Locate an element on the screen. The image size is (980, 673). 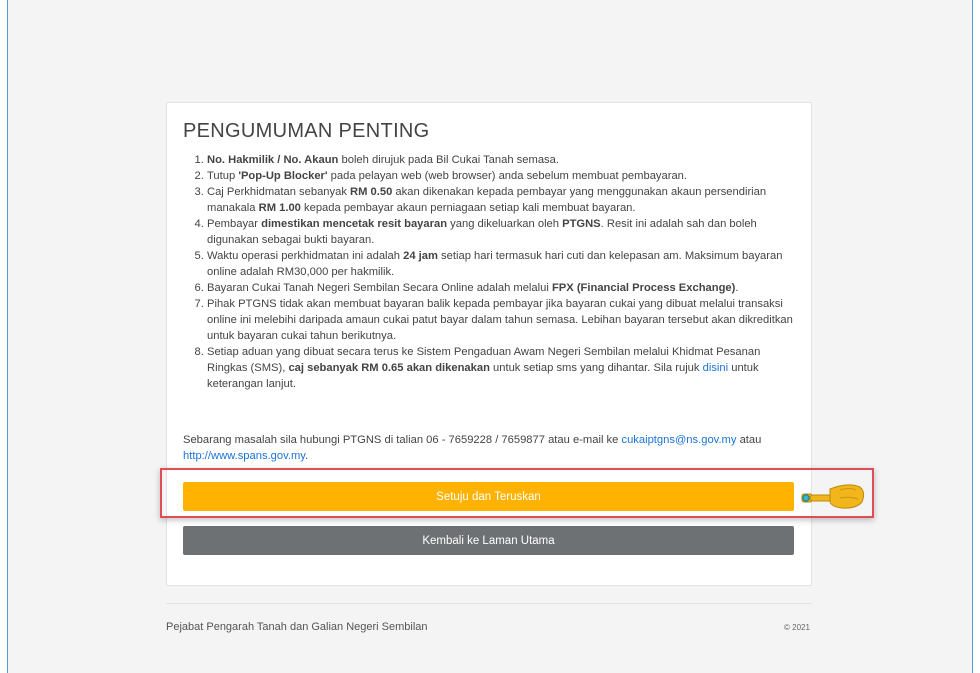
back-to-home-button: Kembali ke Laman Utama is located at coordinates (488, 540).